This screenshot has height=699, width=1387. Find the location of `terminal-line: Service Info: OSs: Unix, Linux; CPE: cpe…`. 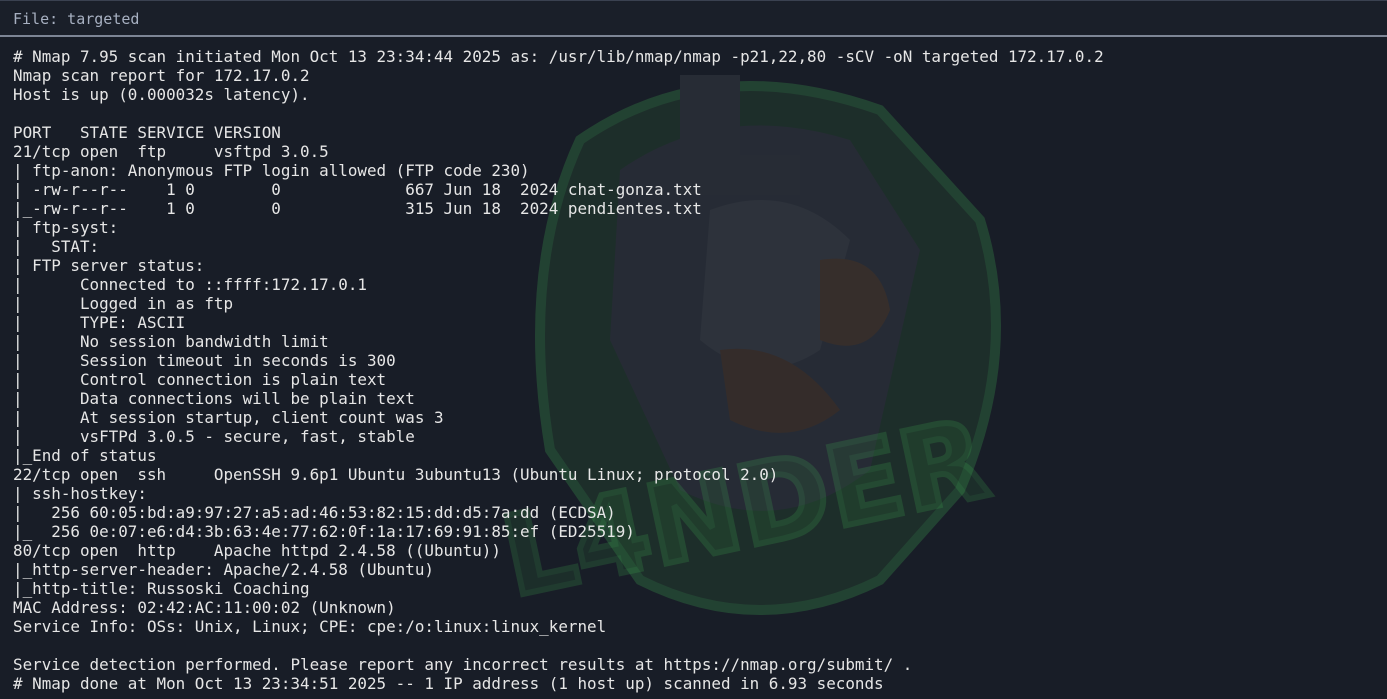

terminal-line: Service Info: OSs: Unix, Linux; CPE: cpe… is located at coordinates (310, 626).